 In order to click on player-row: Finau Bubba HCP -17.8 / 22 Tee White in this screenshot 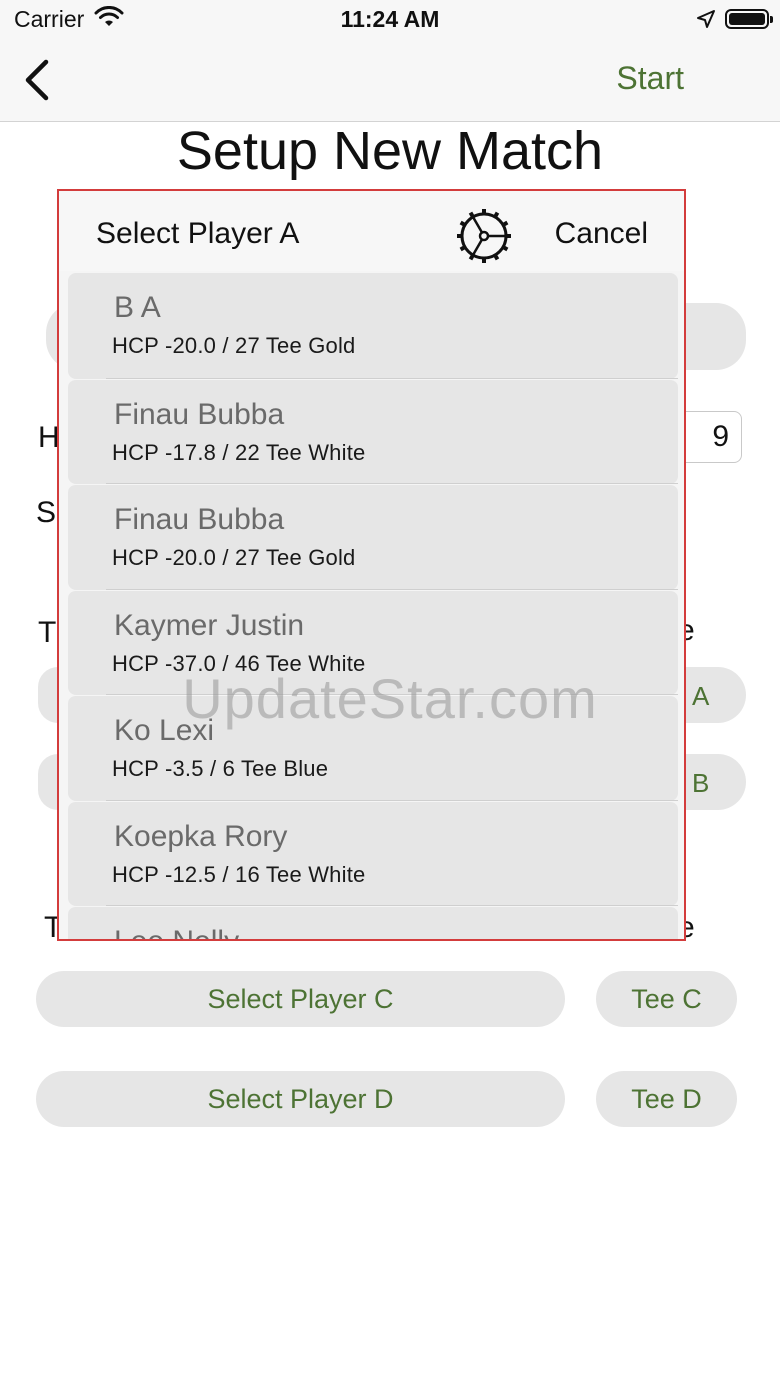, I will do `click(373, 431)`.